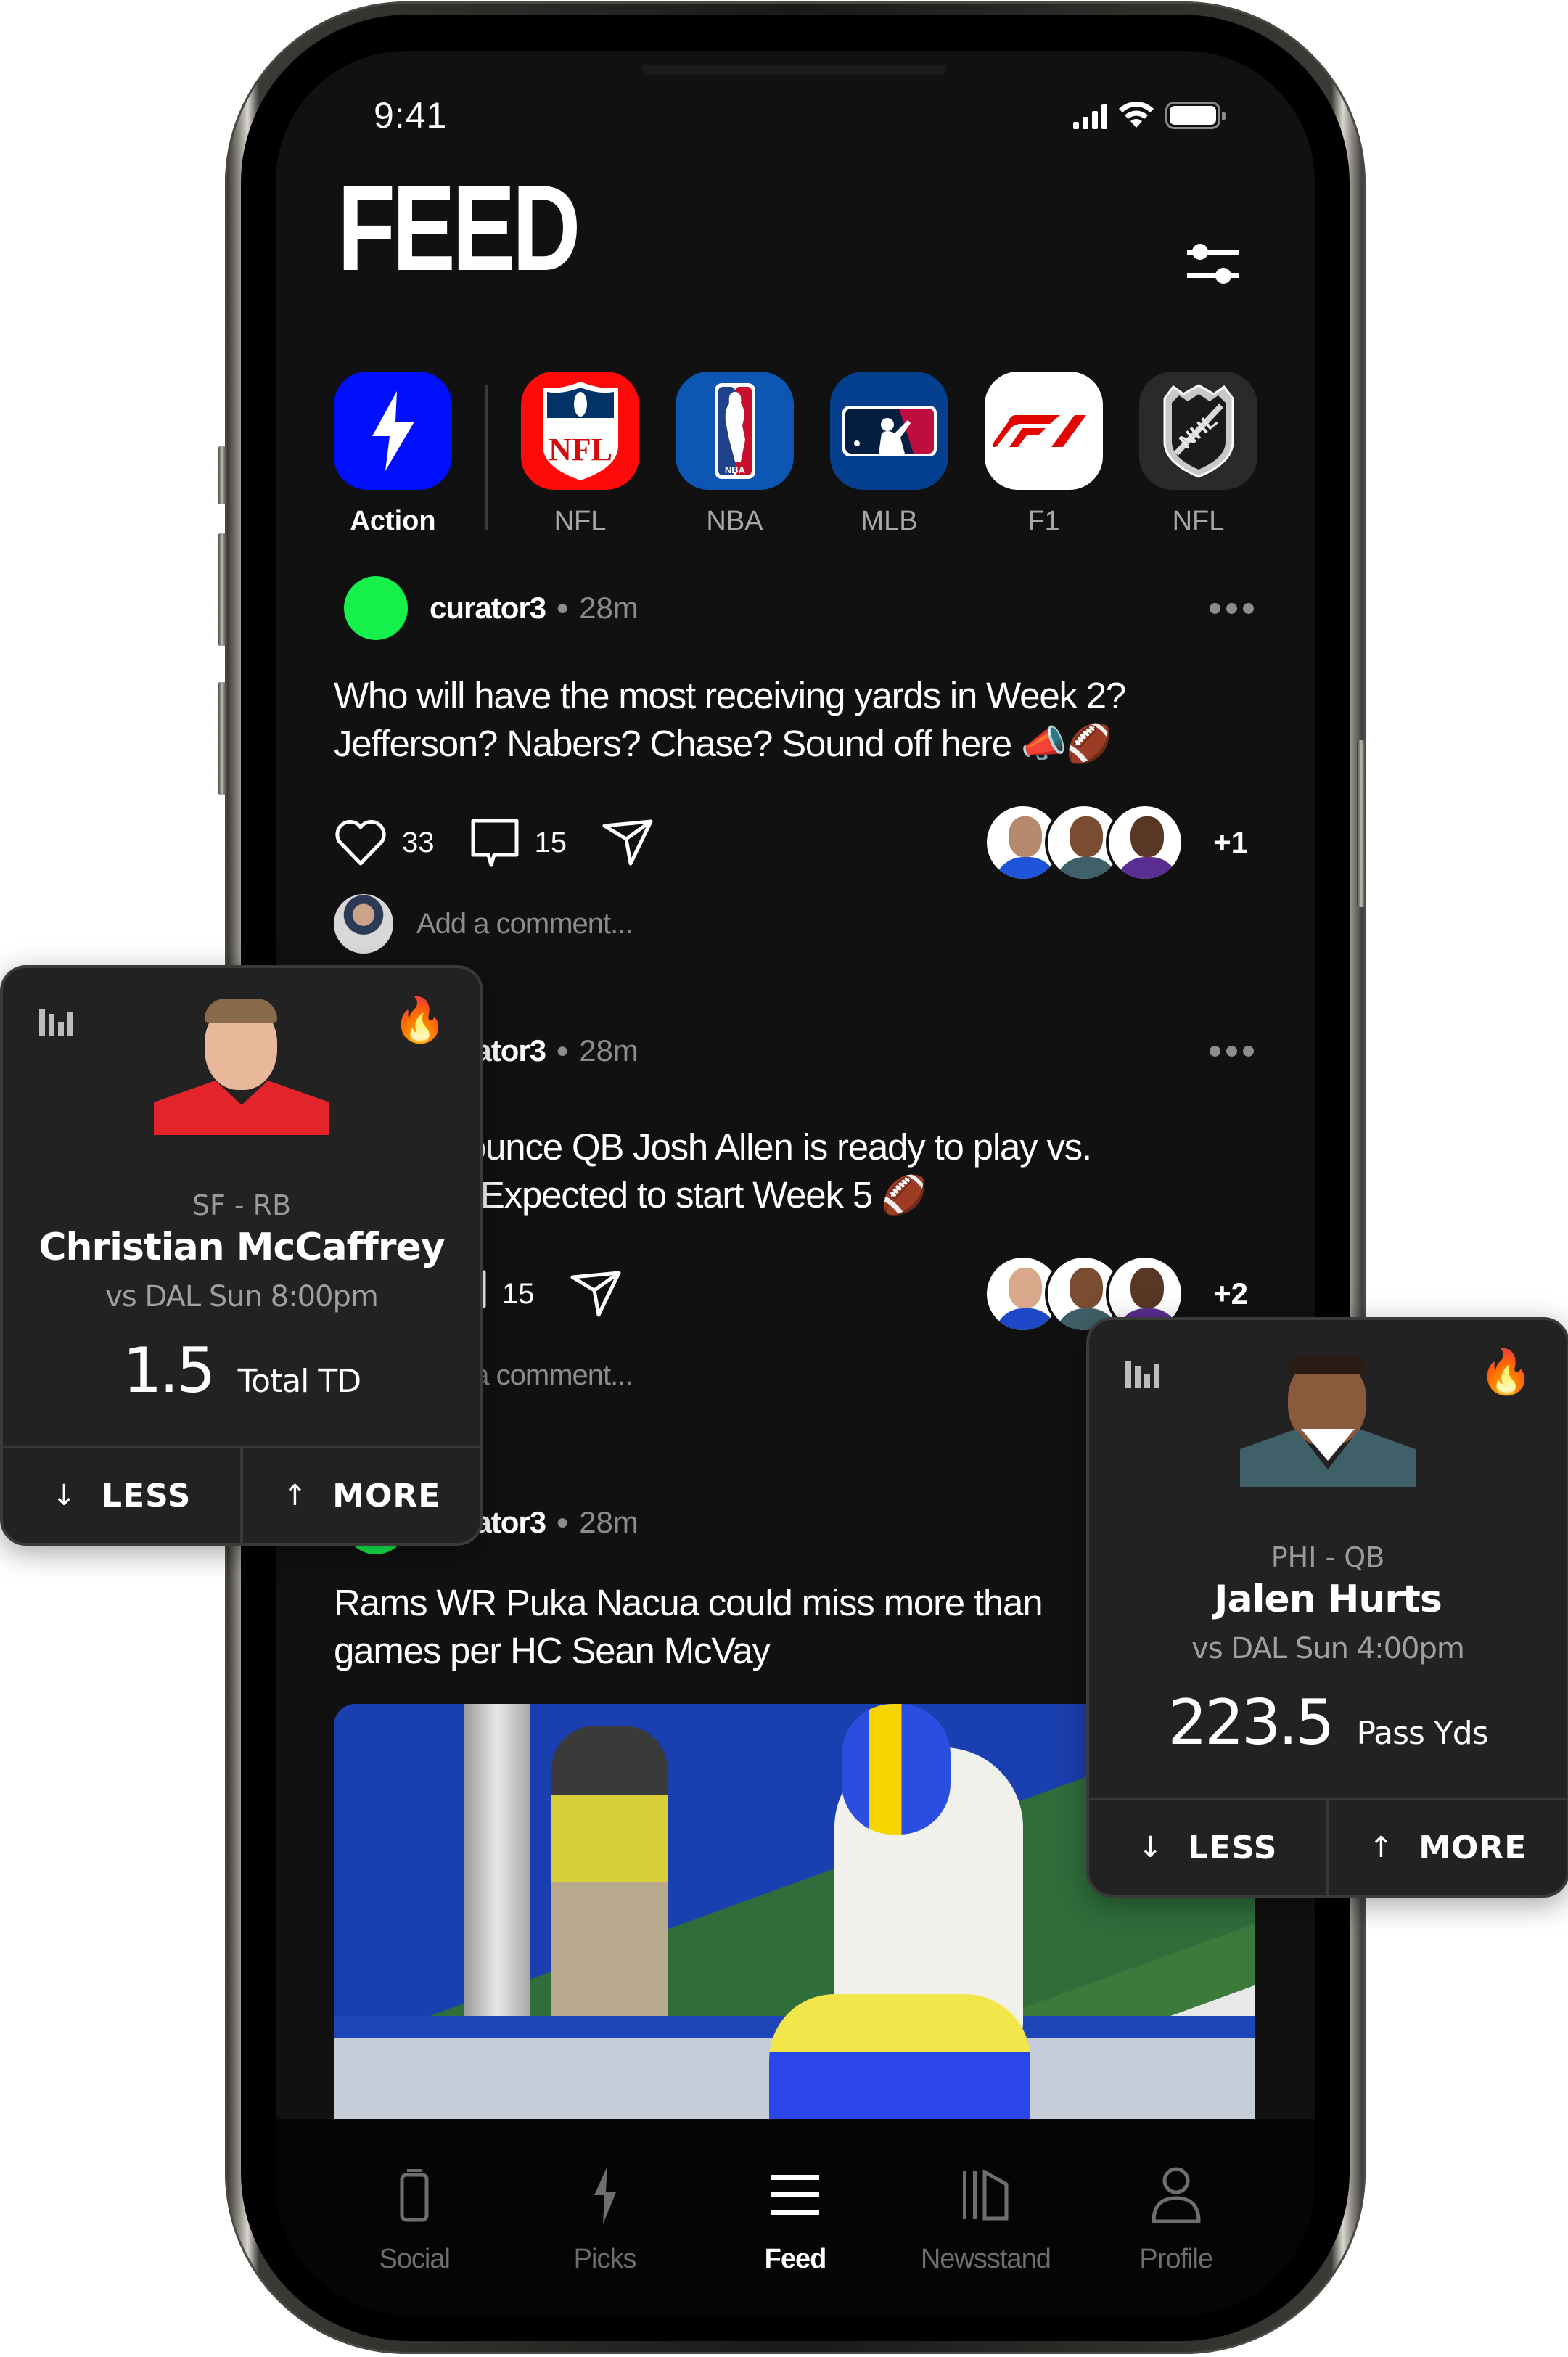 The width and height of the screenshot is (1568, 2357). What do you see at coordinates (1361, 824) in the screenshot?
I see `power-button` at bounding box center [1361, 824].